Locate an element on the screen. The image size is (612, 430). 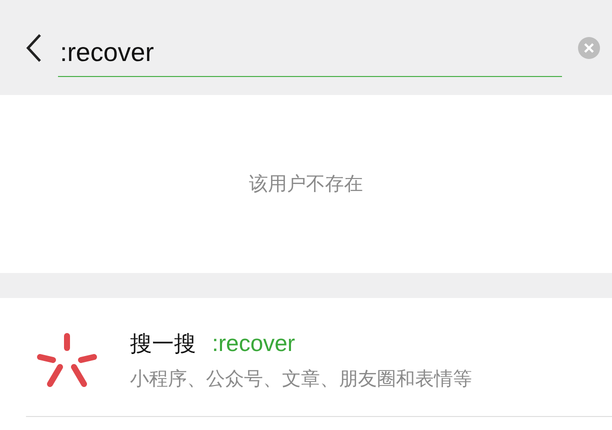
not-found-message: 该用户不存在 is located at coordinates (306, 184).